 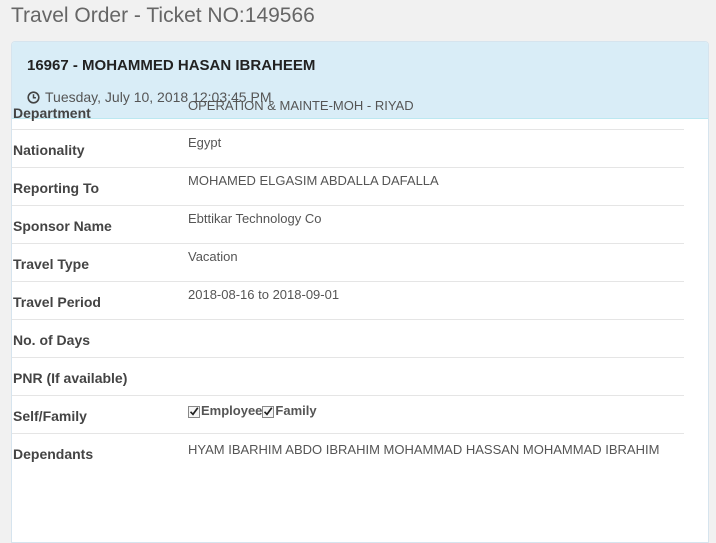 What do you see at coordinates (163, 15) in the screenshot?
I see `page-title: Travel Order - Ticket NO:149566` at bounding box center [163, 15].